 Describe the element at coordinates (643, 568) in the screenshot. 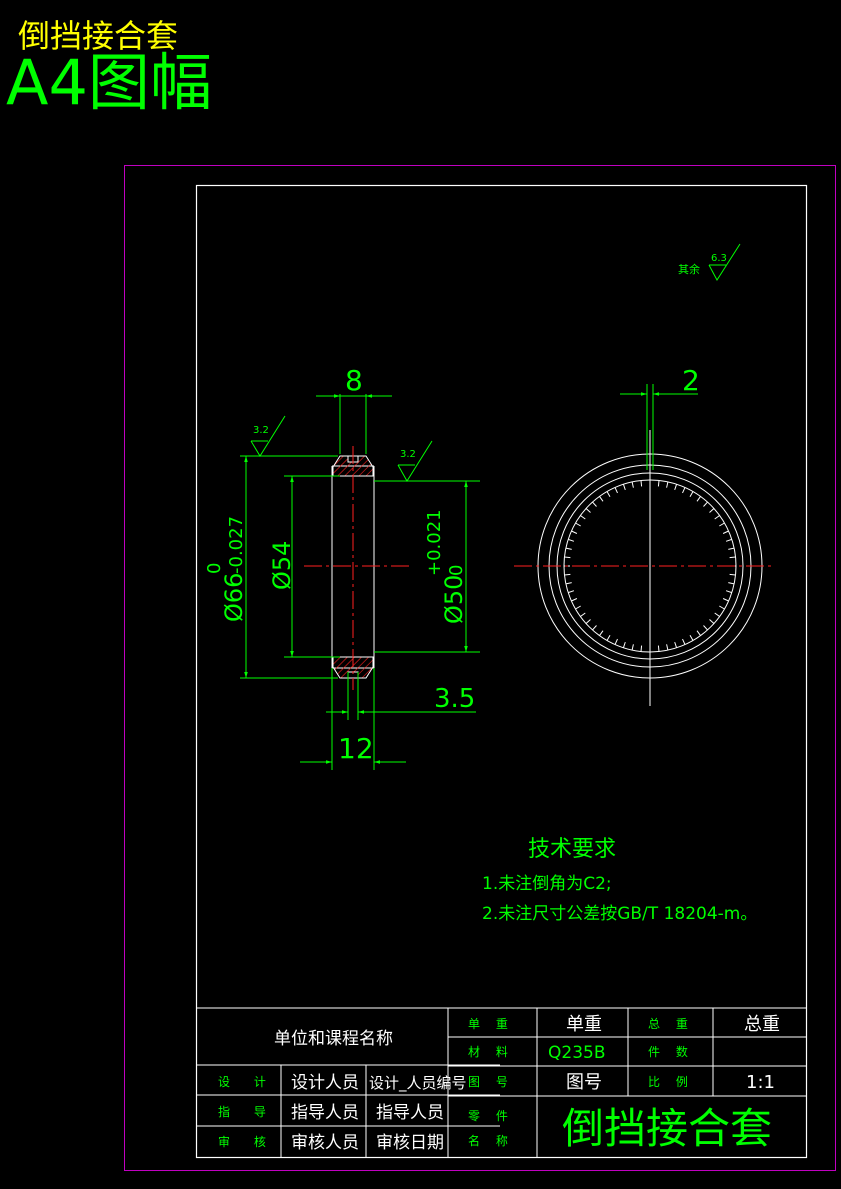

I see `front-view` at that location.